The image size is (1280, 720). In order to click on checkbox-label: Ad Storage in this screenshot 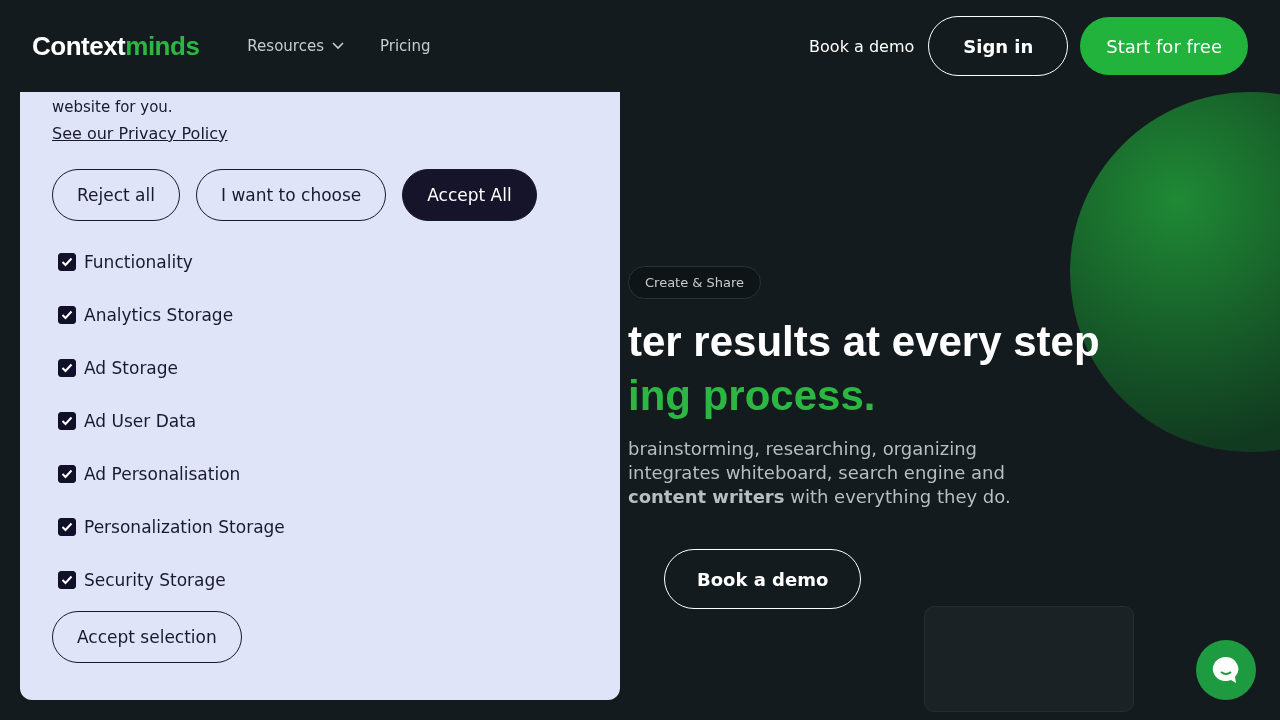, I will do `click(131, 368)`.